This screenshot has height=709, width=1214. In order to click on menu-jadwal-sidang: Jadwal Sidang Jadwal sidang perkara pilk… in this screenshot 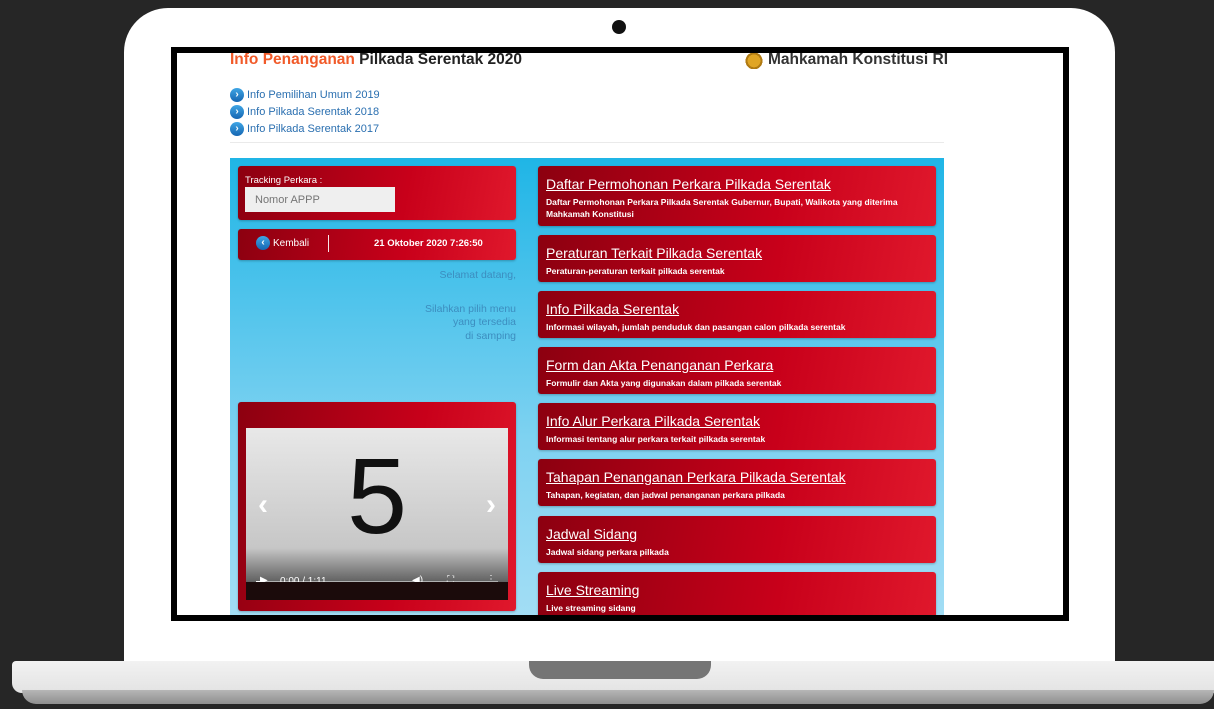, I will do `click(737, 539)`.